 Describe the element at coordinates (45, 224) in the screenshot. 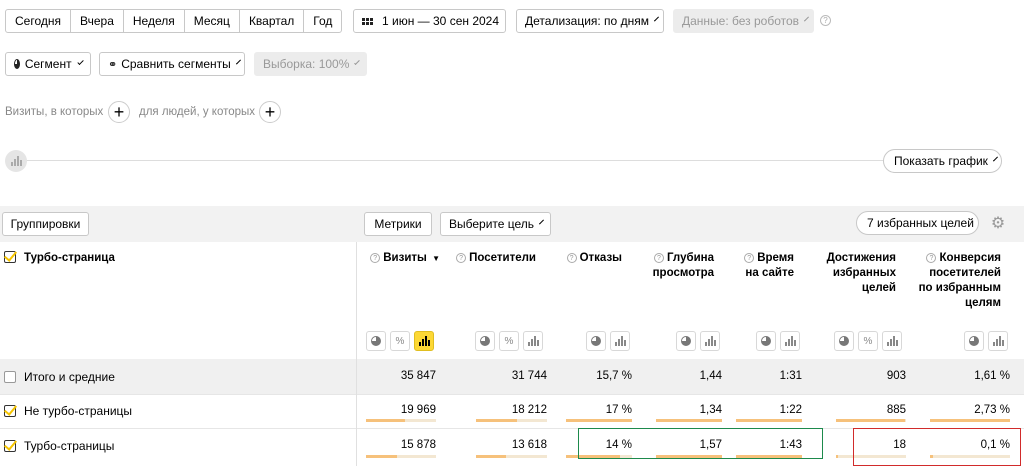

I see `groupings-button: Группировки` at that location.